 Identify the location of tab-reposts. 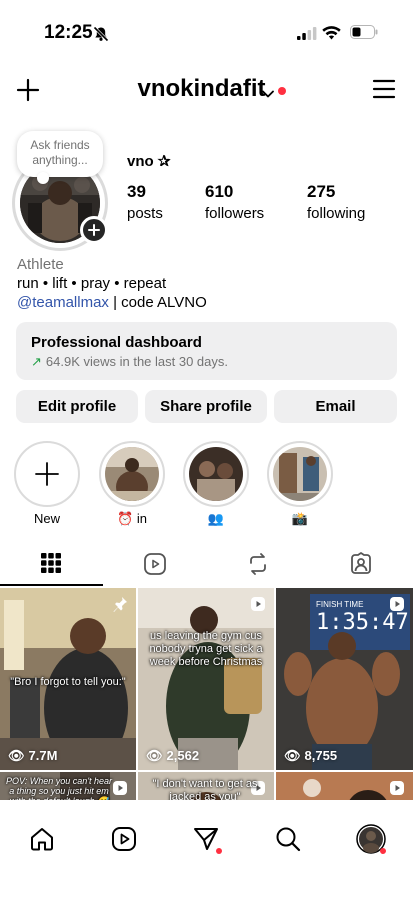
(257, 566).